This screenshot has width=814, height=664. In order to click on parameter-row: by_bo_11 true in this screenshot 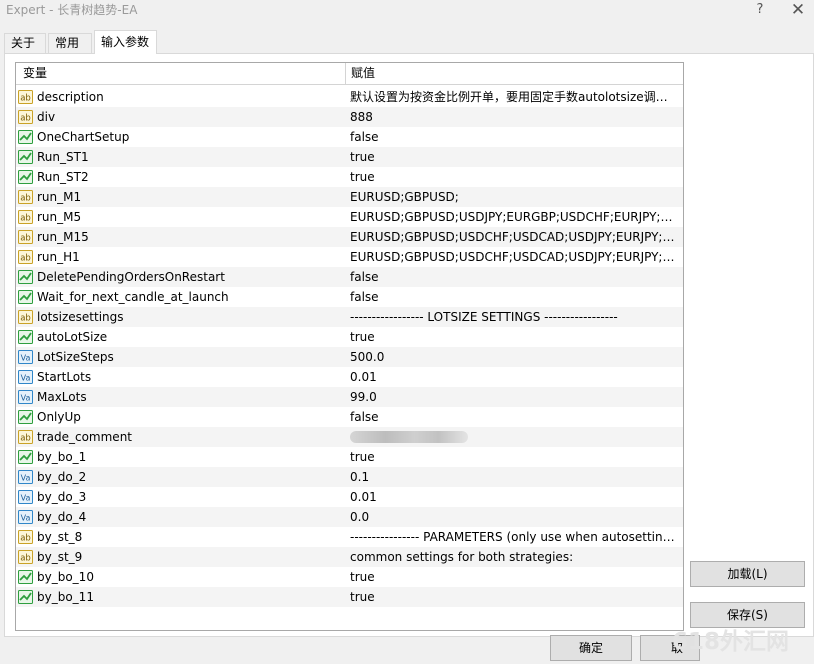, I will do `click(349, 597)`.